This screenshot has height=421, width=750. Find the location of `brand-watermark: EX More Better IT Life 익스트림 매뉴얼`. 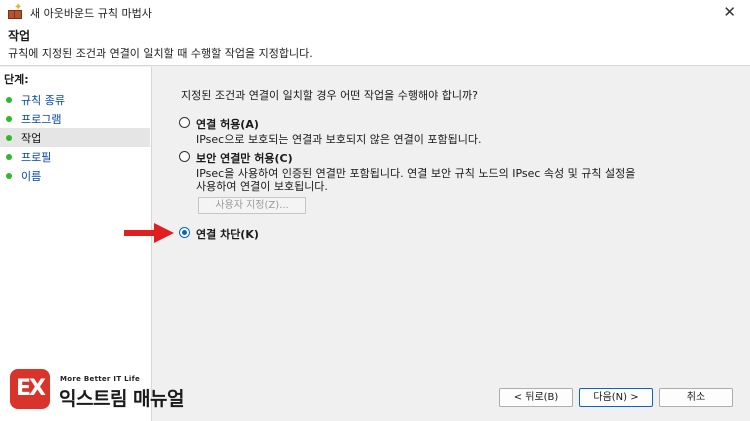

brand-watermark: EX More Better IT Life 익스트림 매뉴얼 is located at coordinates (110, 389).